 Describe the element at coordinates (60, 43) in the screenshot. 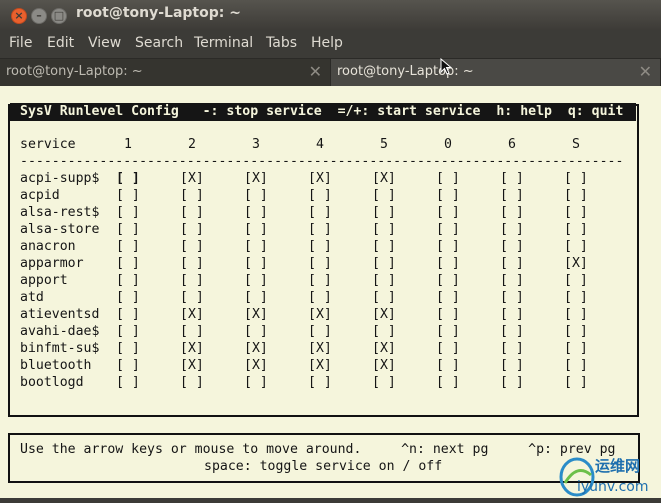

I see `menu-edit: Edit` at that location.